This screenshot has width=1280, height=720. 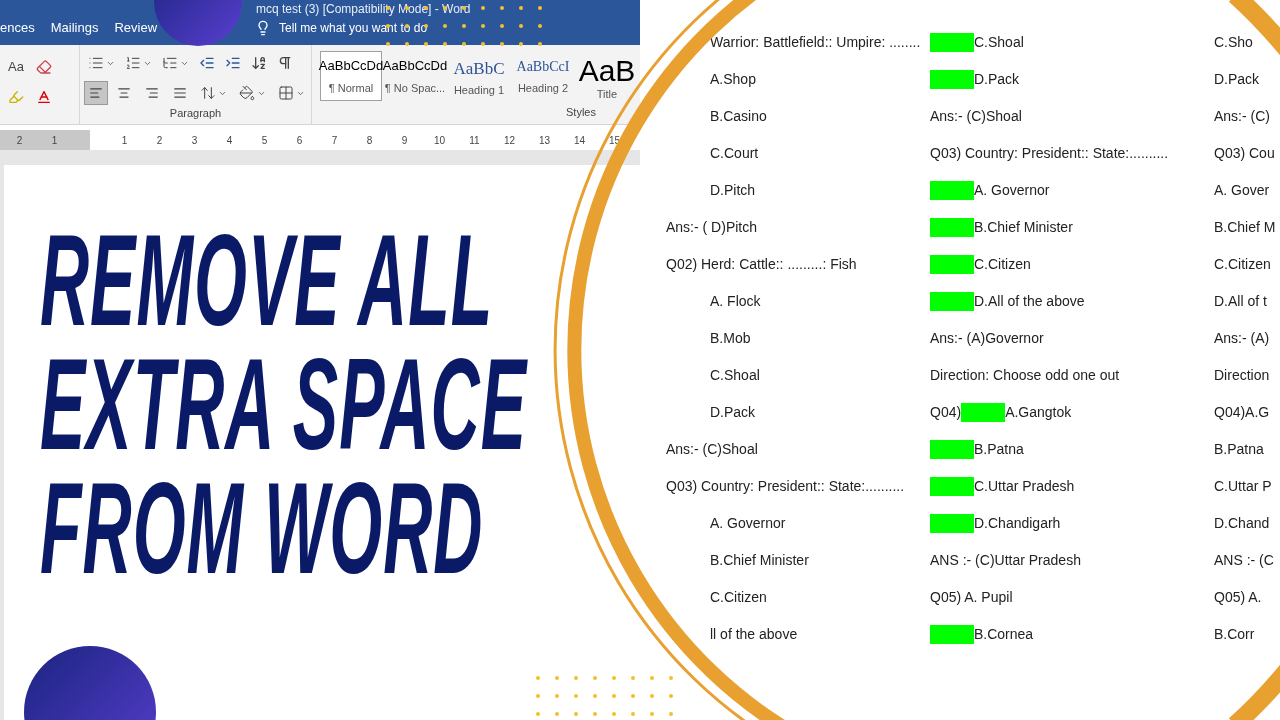 What do you see at coordinates (17, 27) in the screenshot?
I see `ribbon-tab: ences` at bounding box center [17, 27].